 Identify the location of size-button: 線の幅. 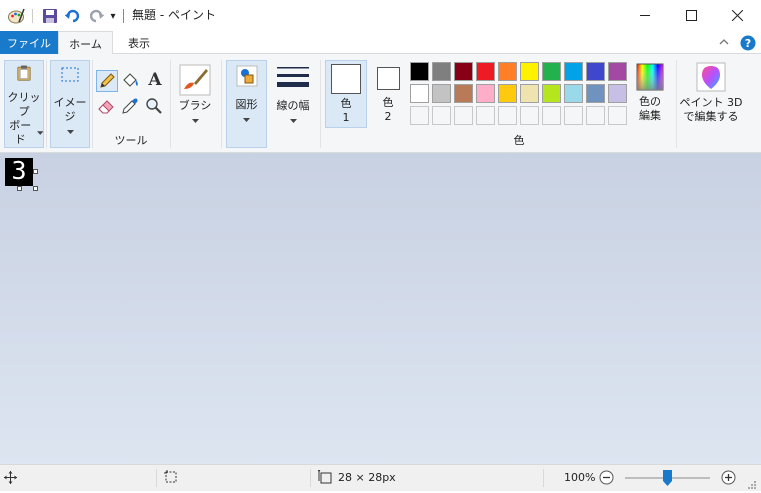
(293, 104).